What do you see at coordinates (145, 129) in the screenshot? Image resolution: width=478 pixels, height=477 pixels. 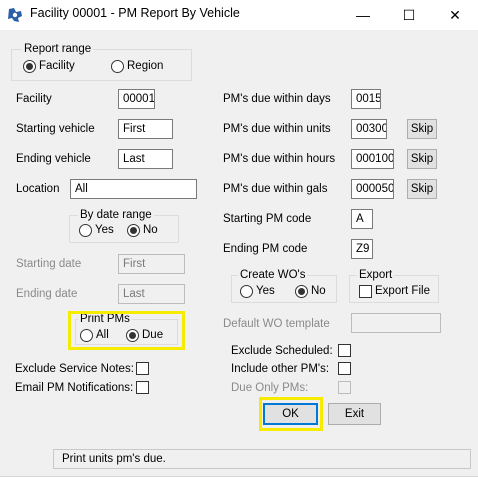 I see `starting-vehicle-input: First` at bounding box center [145, 129].